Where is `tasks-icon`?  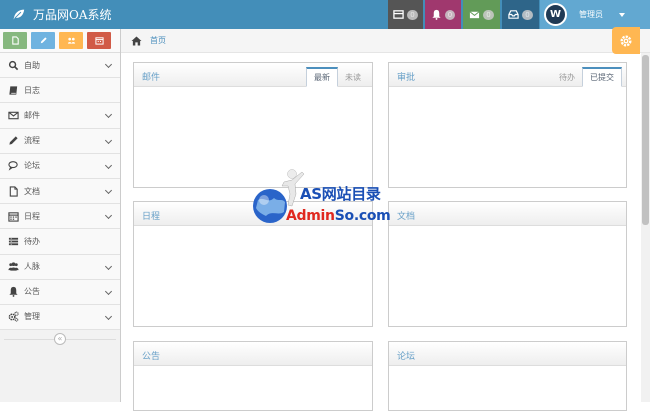 tasks-icon is located at coordinates (398, 14).